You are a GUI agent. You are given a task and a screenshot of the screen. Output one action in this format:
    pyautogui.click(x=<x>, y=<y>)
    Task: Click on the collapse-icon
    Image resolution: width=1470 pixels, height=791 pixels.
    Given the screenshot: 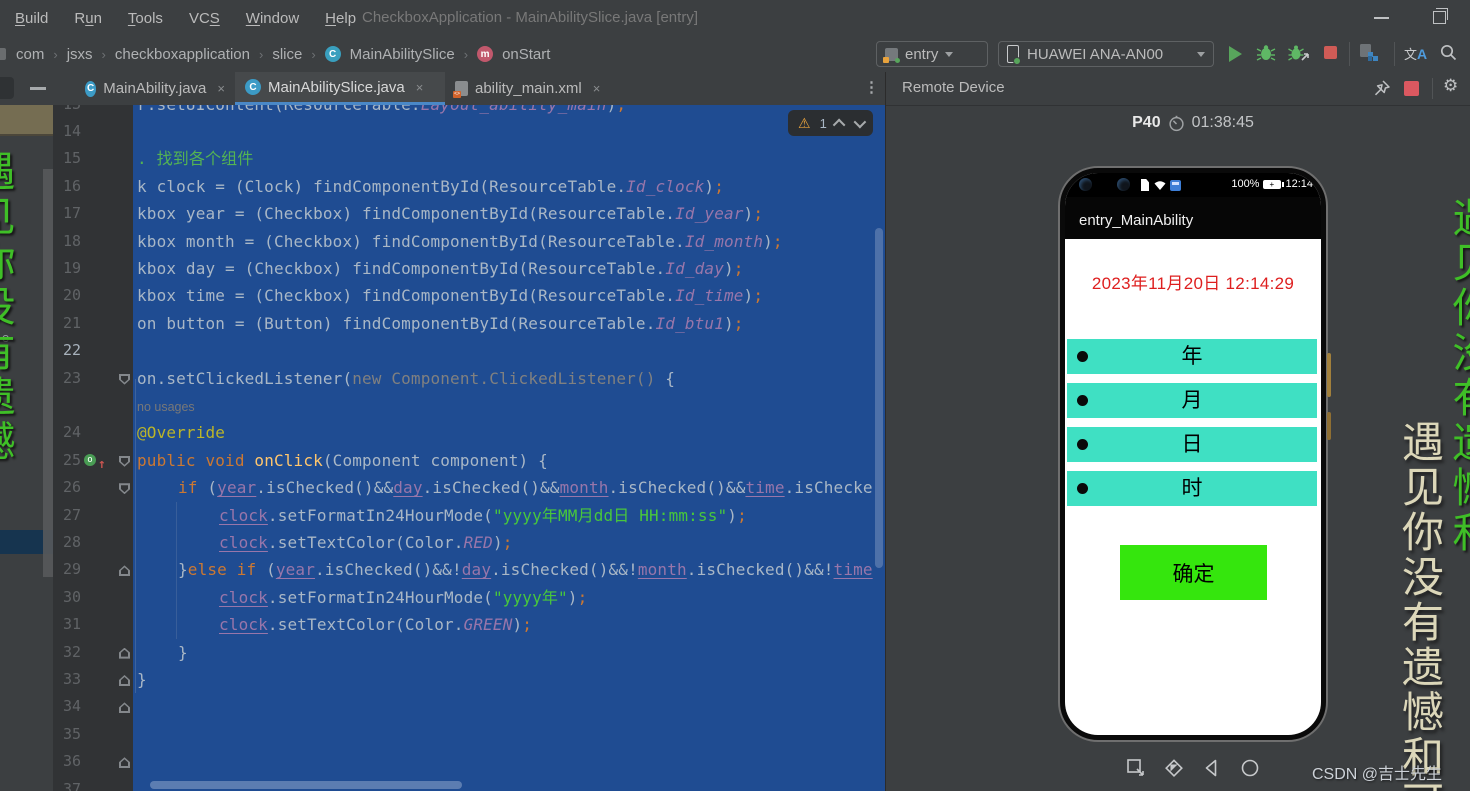 What is the action you would take?
    pyautogui.click(x=38, y=88)
    